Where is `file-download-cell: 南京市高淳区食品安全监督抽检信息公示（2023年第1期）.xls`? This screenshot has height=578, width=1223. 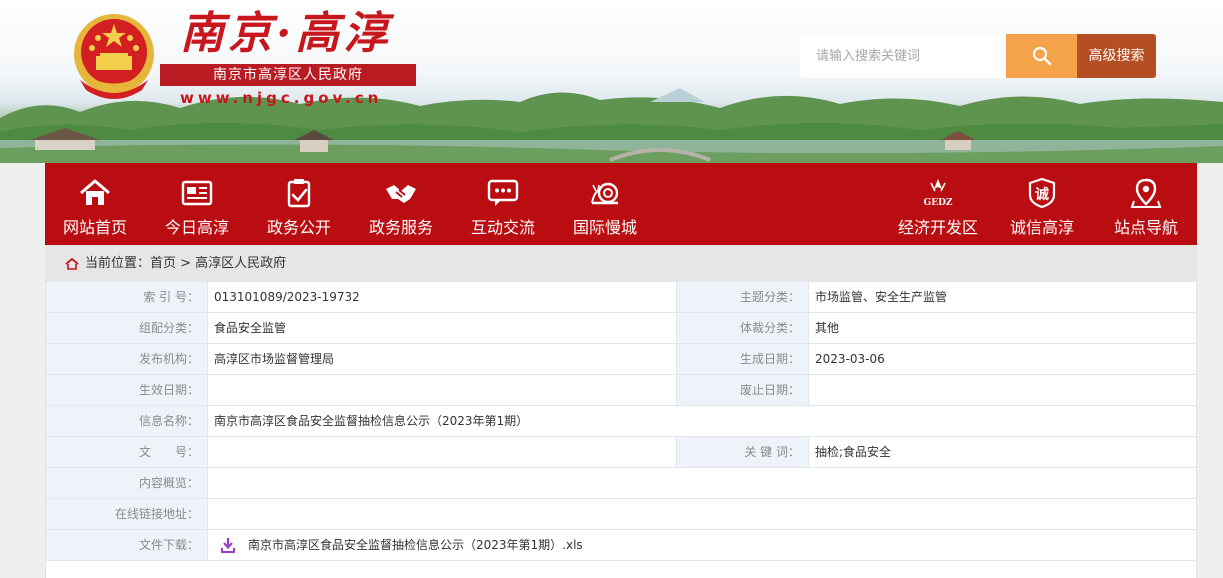 file-download-cell: 南京市高淳区食品安全监督抽检信息公示（2023年第1期）.xls is located at coordinates (702, 545).